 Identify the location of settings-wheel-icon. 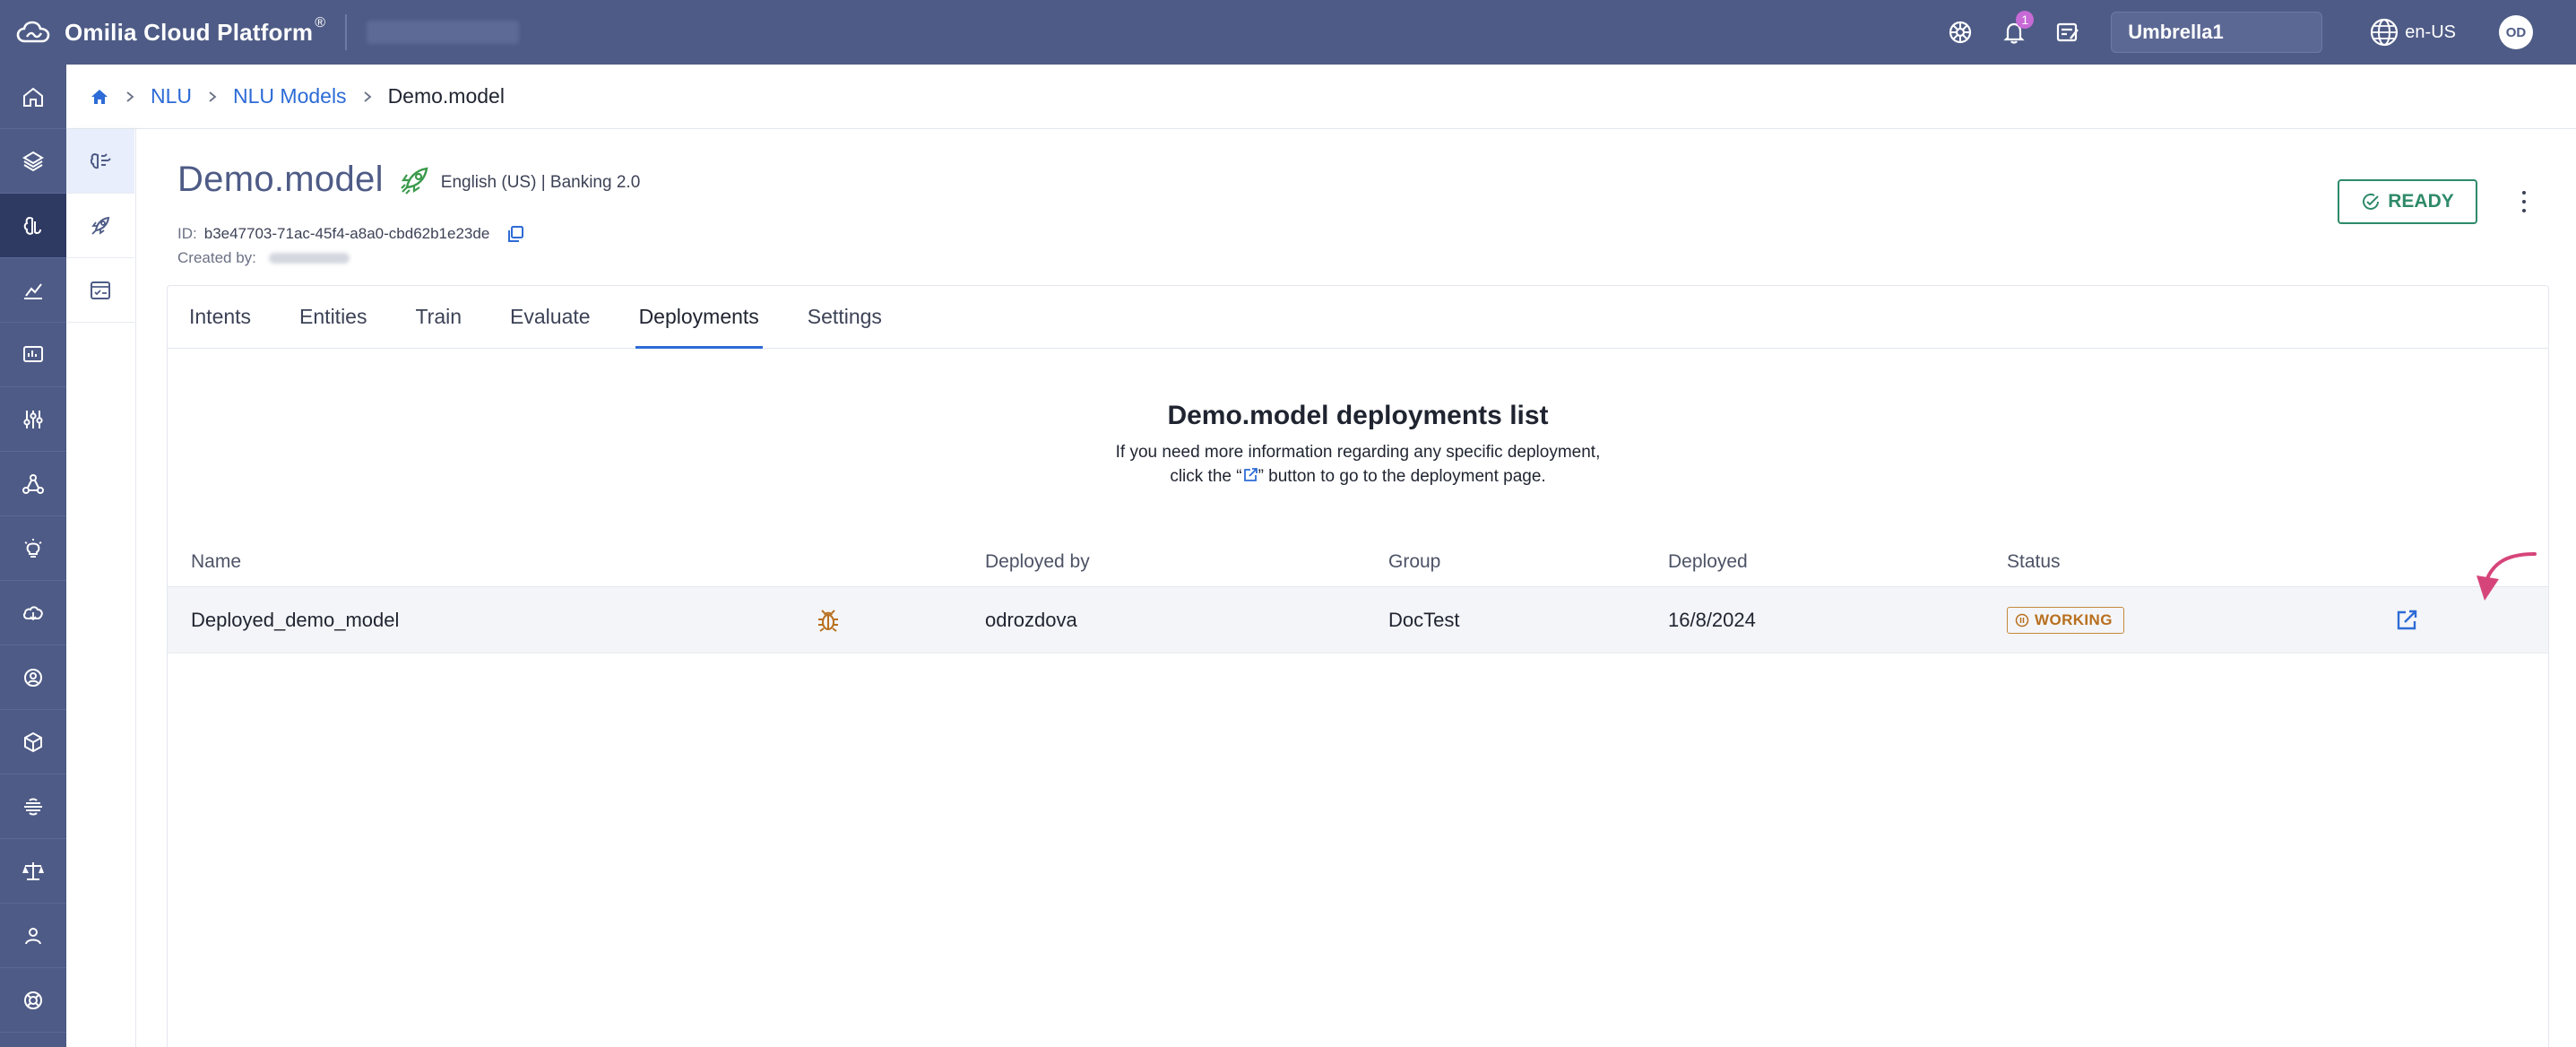
(1960, 32).